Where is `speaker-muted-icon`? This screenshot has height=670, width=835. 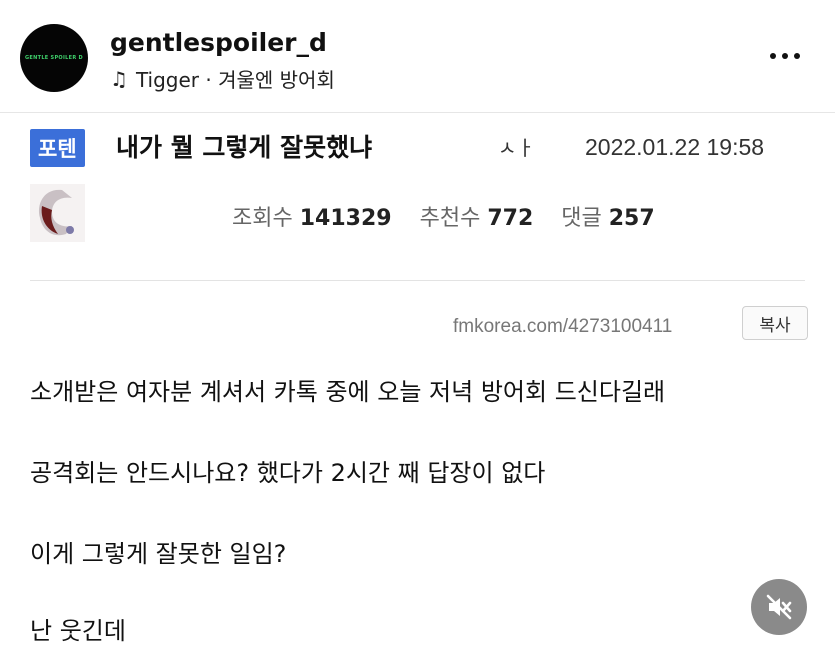 speaker-muted-icon is located at coordinates (779, 607).